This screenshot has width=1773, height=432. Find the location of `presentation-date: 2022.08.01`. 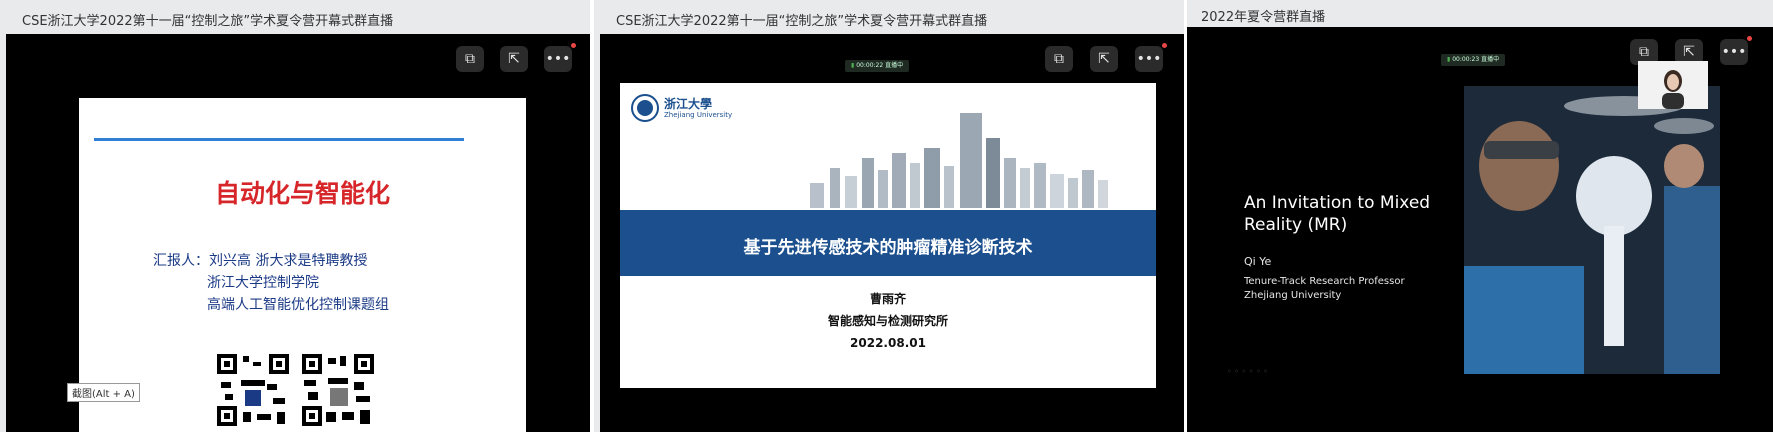

presentation-date: 2022.08.01 is located at coordinates (888, 343).